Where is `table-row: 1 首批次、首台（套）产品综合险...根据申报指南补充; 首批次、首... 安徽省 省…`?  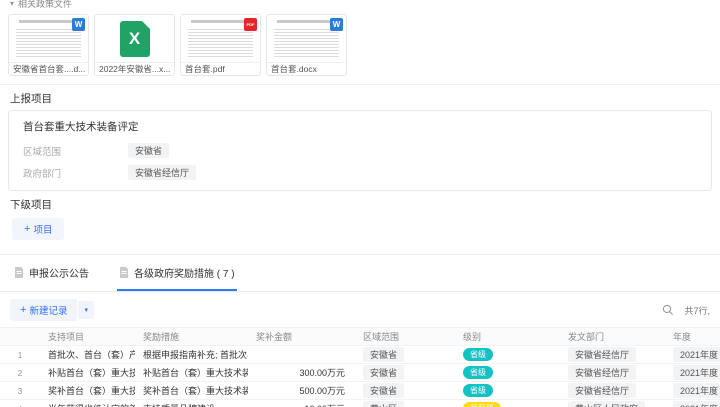 table-row: 1 首批次、首台（套）产品综合险...根据申报指南补充; 首批次、首... 安徽省 省… is located at coordinates (360, 355).